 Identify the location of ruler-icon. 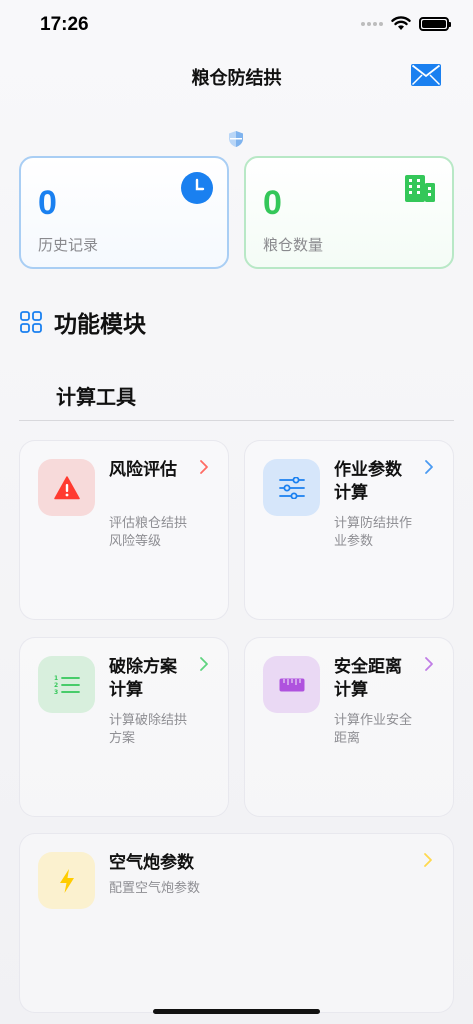
(291, 684).